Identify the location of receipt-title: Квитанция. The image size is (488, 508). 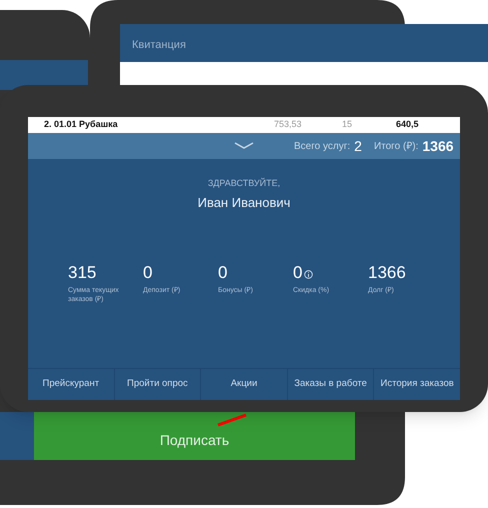
(159, 45).